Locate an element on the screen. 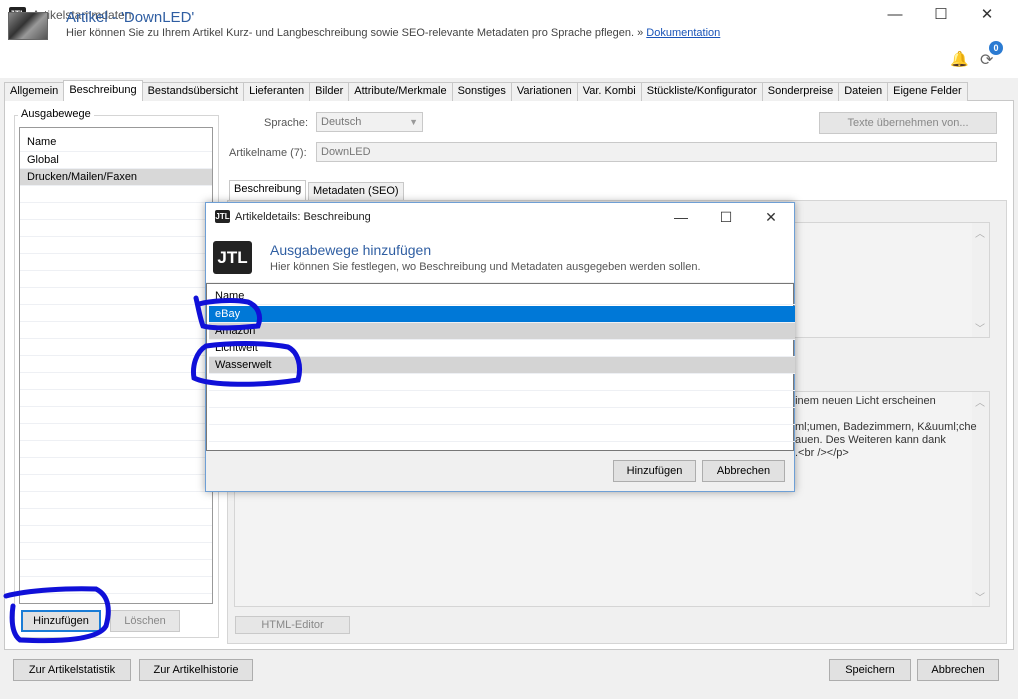 This screenshot has width=1018, height=699. ausgabewege-list: Name Global Drucken/Mailen/Faxen is located at coordinates (116, 365).